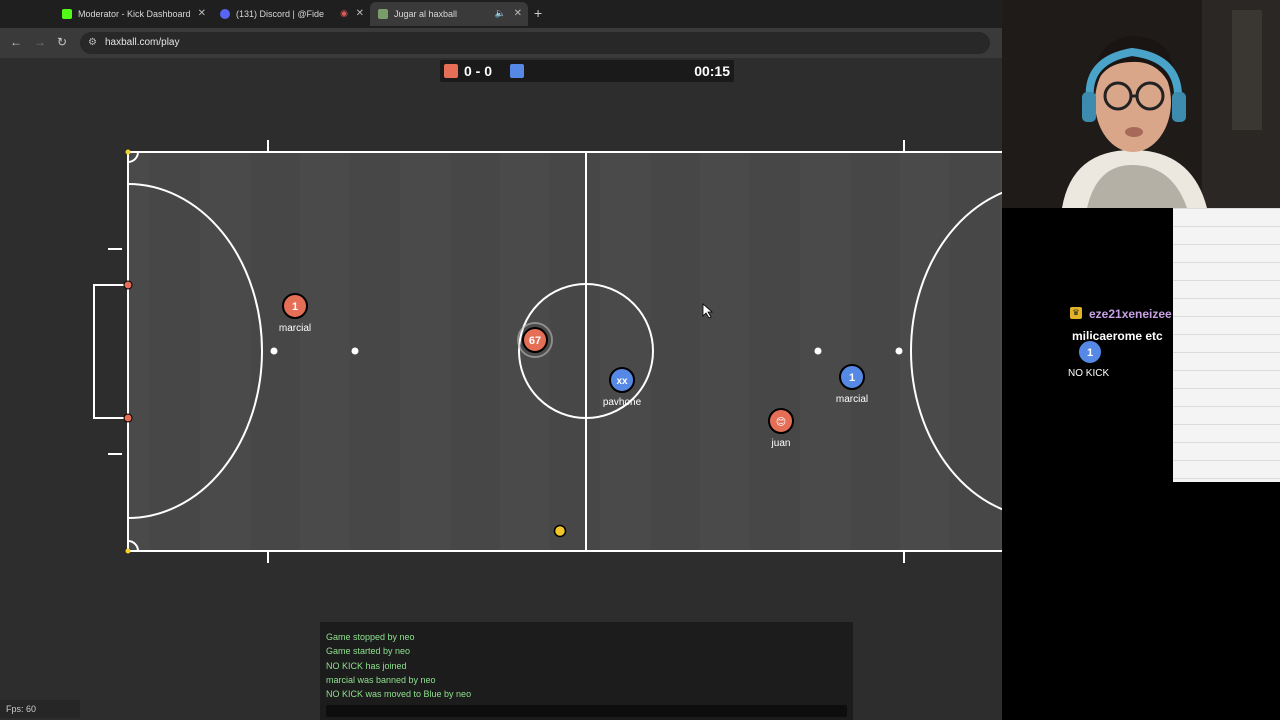 The width and height of the screenshot is (1280, 720). I want to click on browser-toolbar: ← → ↻ ⚙ haxball.com/play, so click(501, 43).